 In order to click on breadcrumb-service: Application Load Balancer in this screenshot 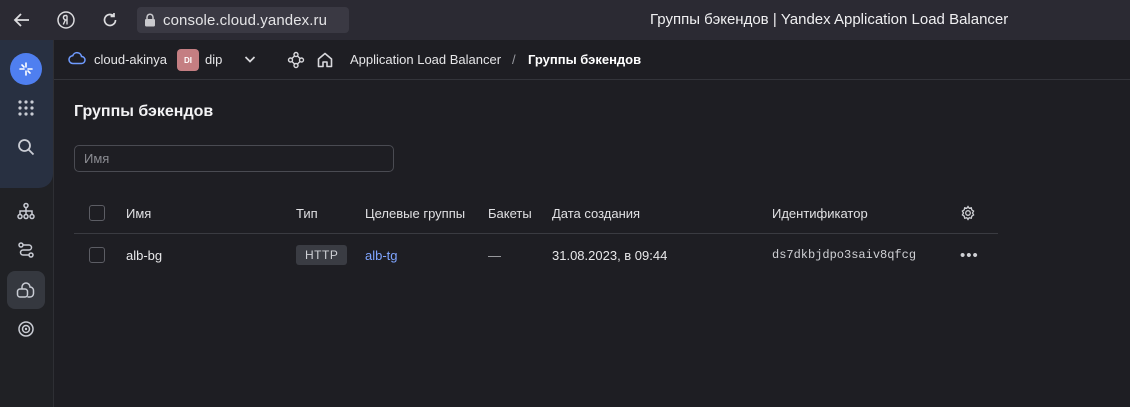, I will do `click(425, 59)`.